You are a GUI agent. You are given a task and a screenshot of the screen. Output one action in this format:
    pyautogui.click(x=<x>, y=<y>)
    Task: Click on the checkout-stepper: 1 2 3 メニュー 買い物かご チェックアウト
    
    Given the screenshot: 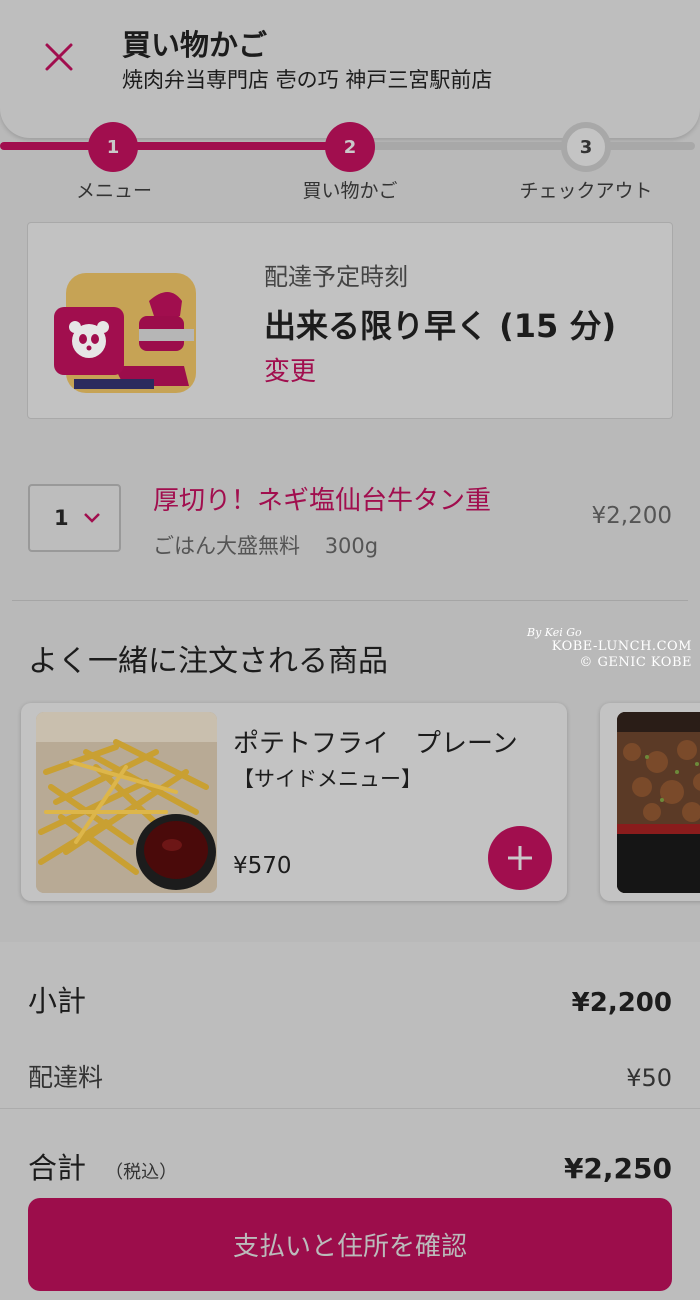 What is the action you would take?
    pyautogui.click(x=350, y=164)
    